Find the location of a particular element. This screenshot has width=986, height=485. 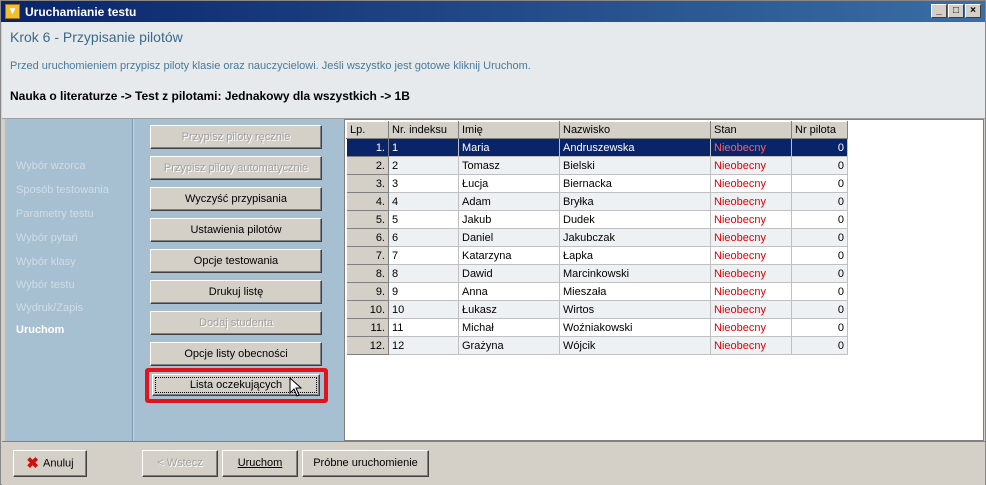

cell-imie: Jakub is located at coordinates (509, 219).